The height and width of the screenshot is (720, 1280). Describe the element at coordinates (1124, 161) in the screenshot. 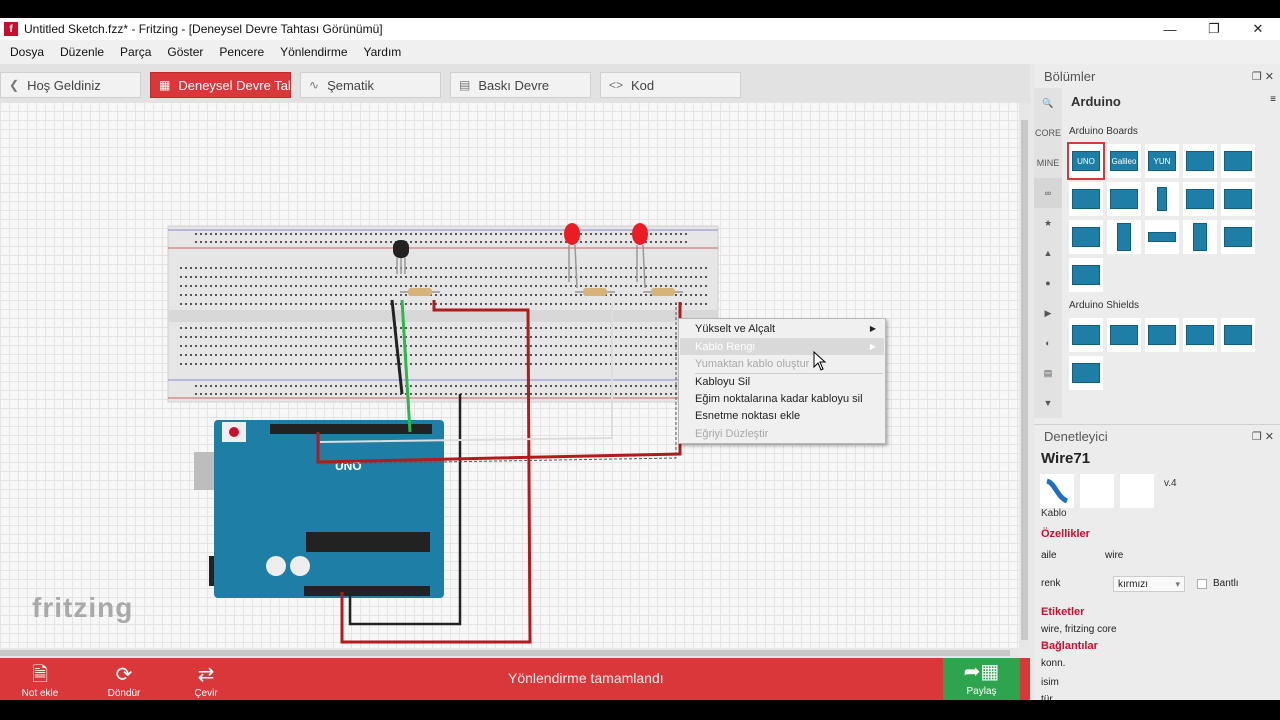

I see `part-arduino-galileo: Galileo` at that location.